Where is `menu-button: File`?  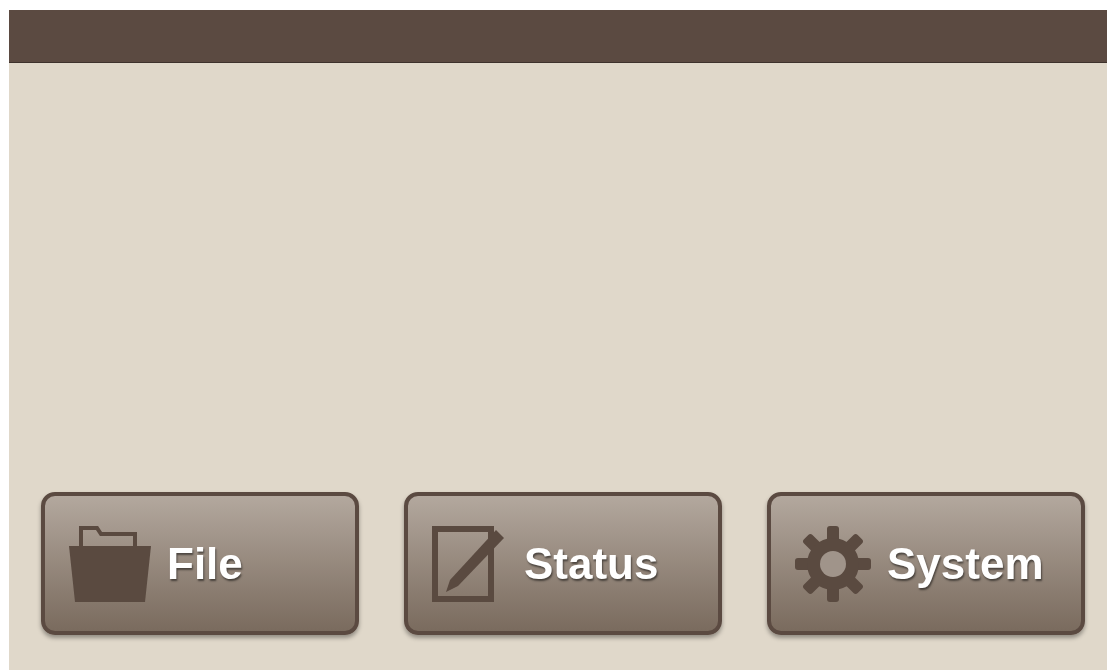
menu-button: File is located at coordinates (200, 563).